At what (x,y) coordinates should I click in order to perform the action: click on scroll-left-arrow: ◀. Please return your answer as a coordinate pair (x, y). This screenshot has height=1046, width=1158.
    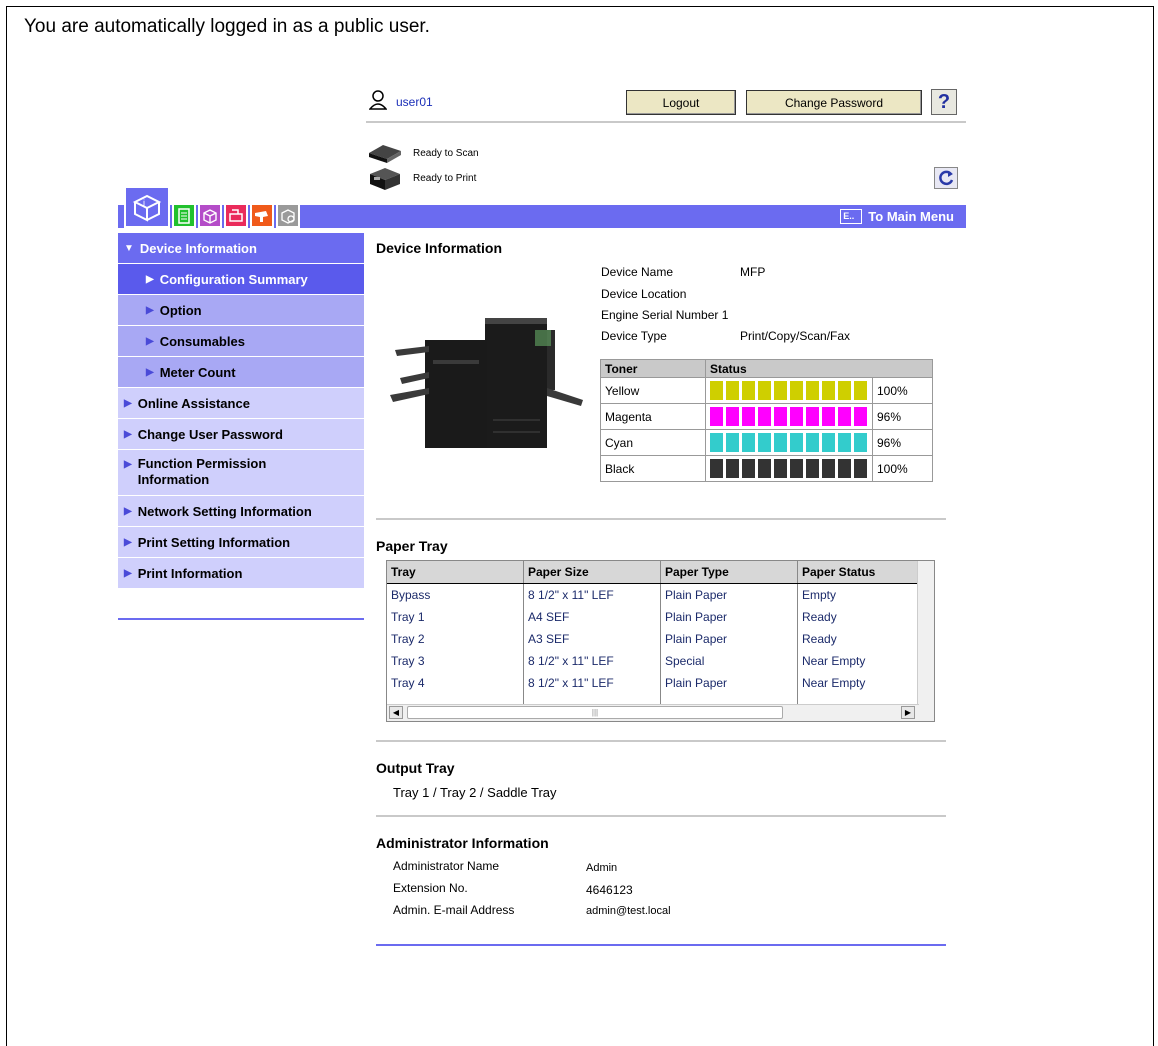
    Looking at the image, I should click on (396, 712).